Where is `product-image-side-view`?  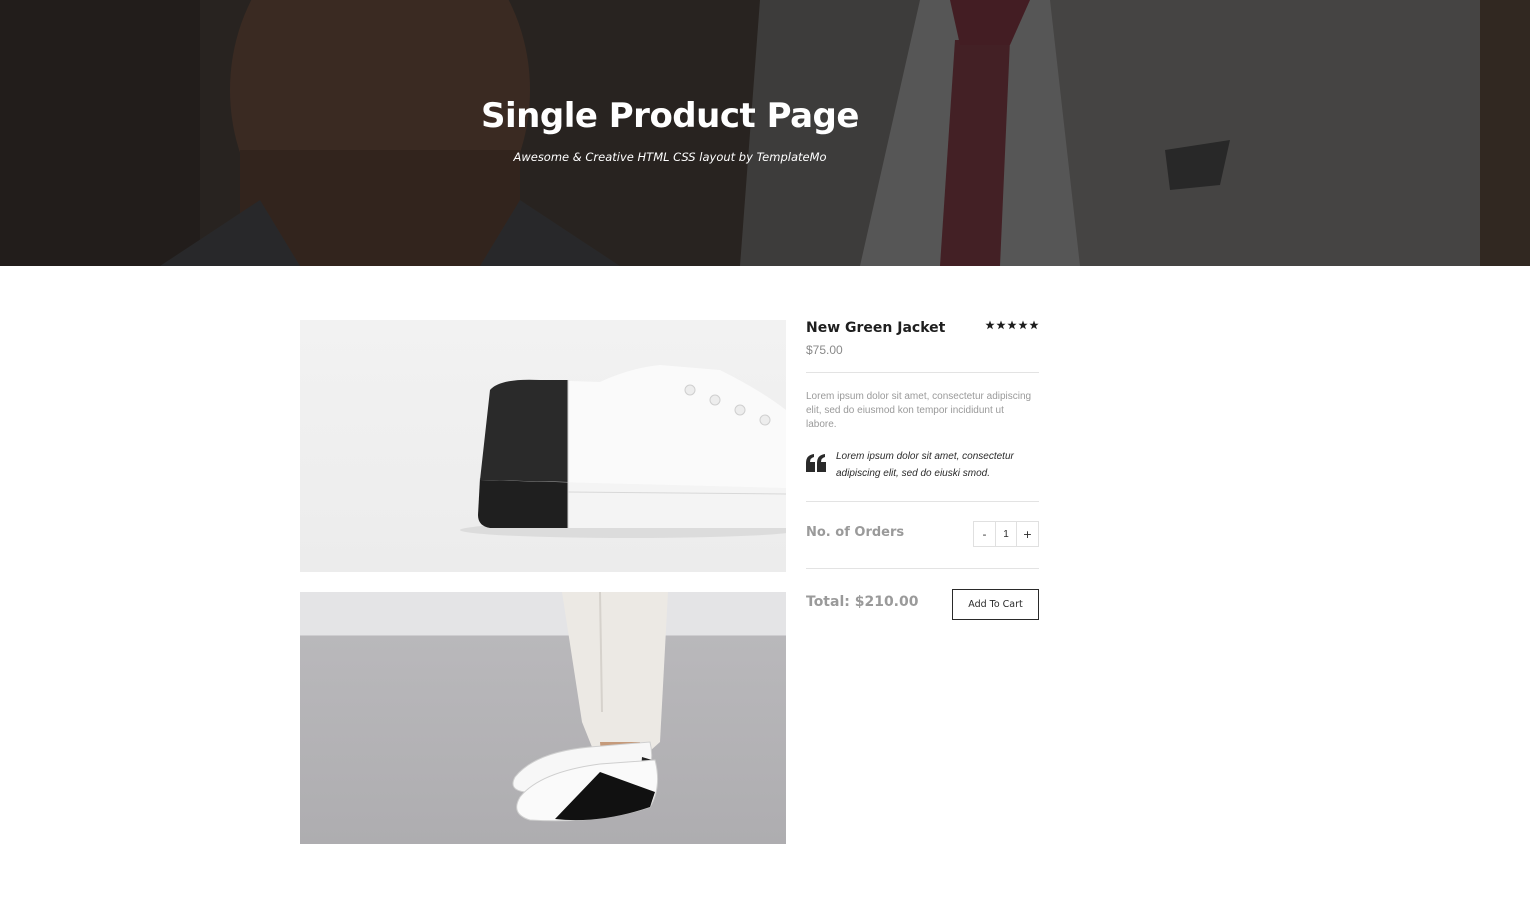
product-image-side-view is located at coordinates (543, 446).